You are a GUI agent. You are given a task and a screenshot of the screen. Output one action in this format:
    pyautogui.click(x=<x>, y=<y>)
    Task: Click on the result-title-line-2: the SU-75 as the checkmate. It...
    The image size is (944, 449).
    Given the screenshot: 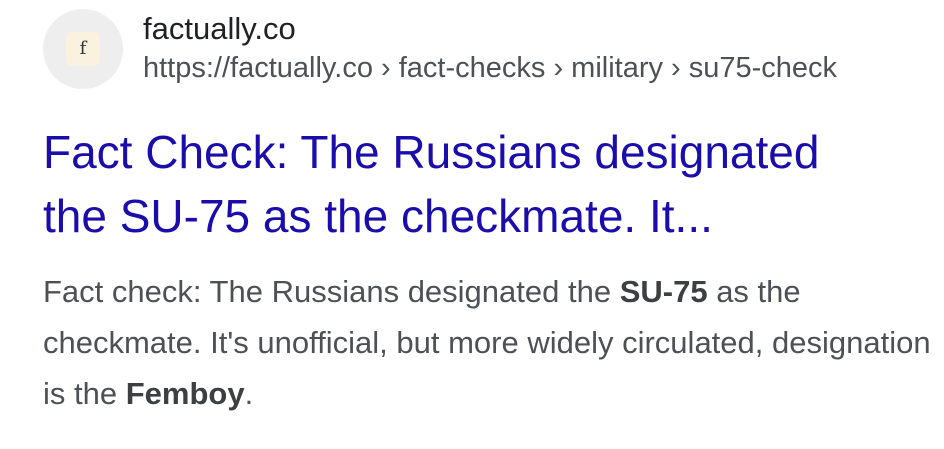 What is the action you would take?
    pyautogui.click(x=378, y=216)
    